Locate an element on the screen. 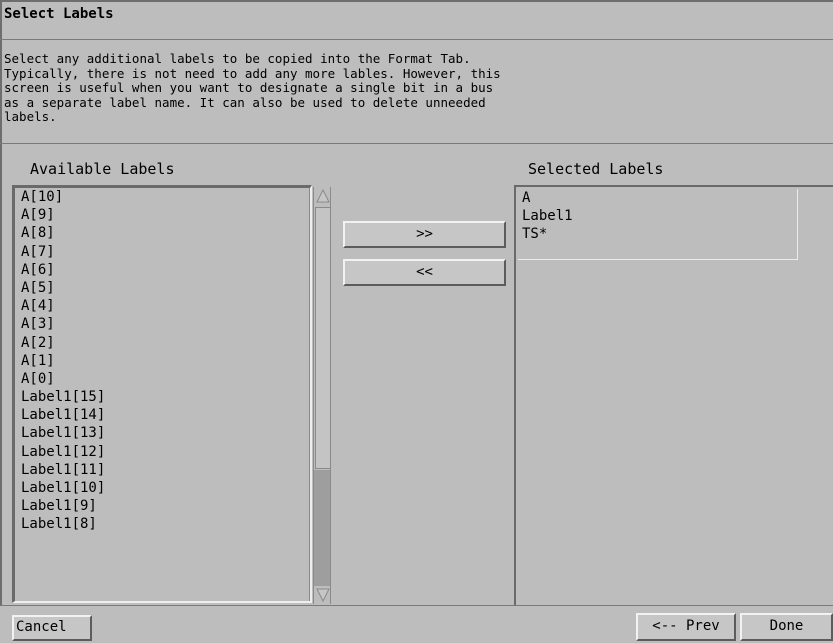 This screenshot has height=643, width=833. done-button: Done is located at coordinates (786, 627).